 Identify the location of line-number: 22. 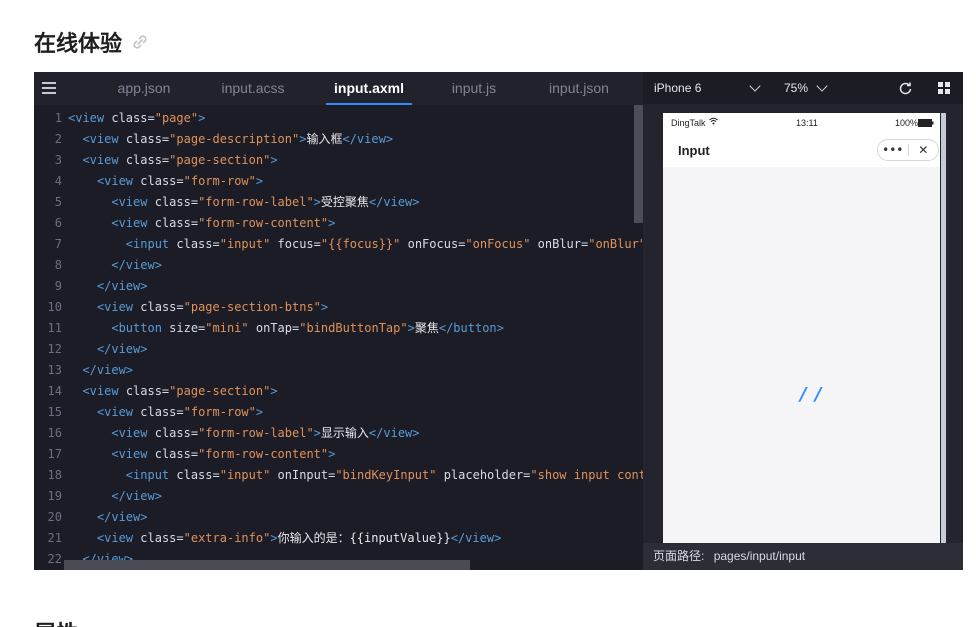
(54, 559).